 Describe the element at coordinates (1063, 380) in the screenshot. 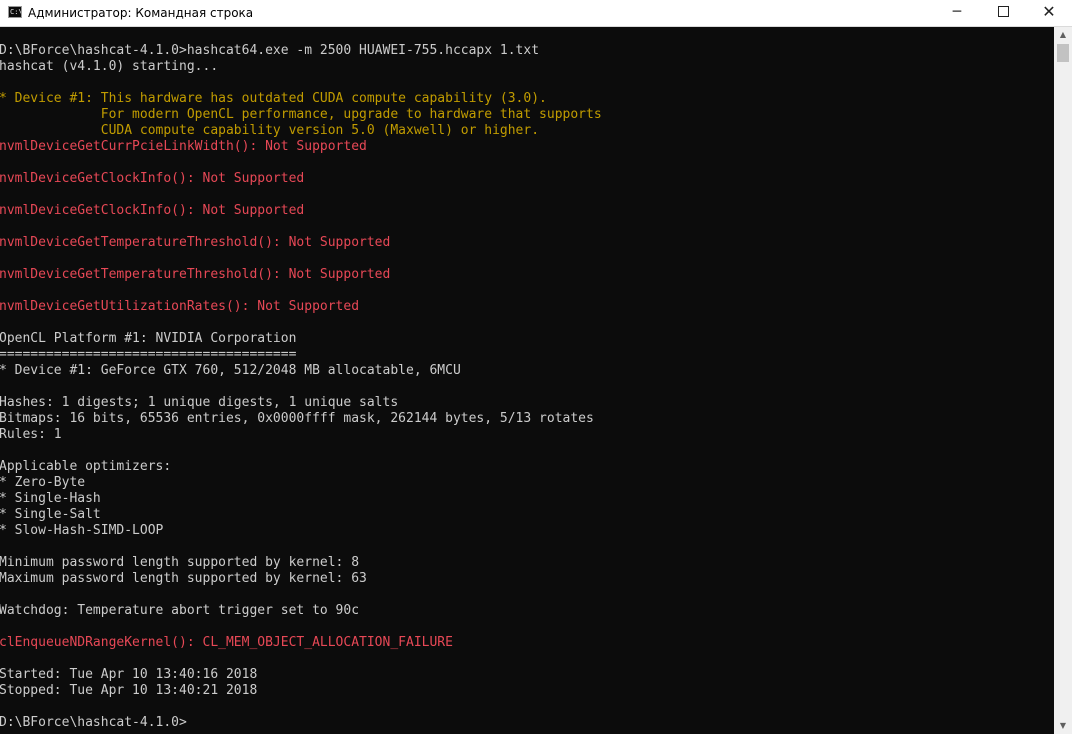

I see `vertical-scrollbar: ▲ ▼` at that location.